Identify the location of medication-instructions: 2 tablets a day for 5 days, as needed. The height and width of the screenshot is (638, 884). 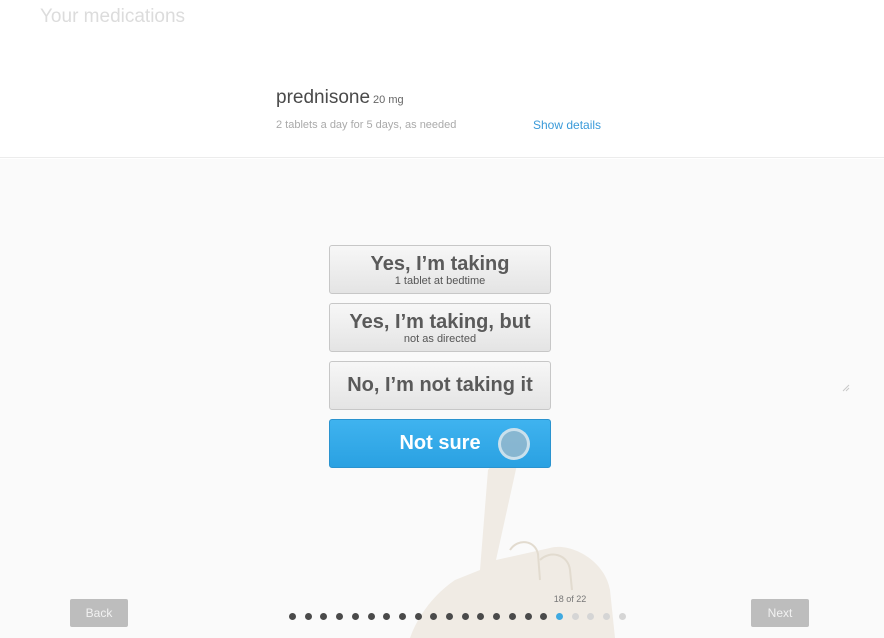
(366, 125).